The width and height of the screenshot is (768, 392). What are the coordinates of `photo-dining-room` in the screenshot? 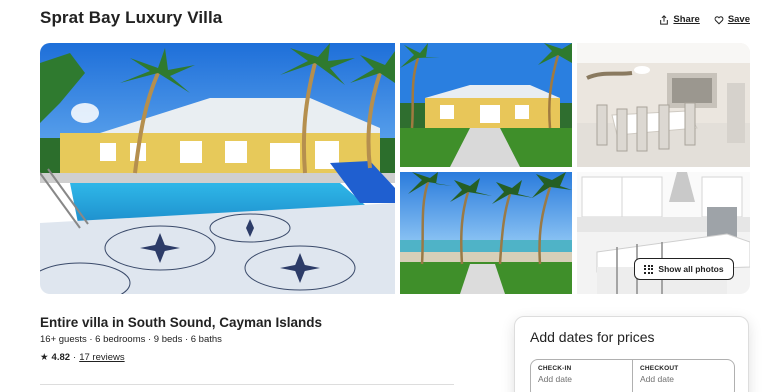 It's located at (663, 105).